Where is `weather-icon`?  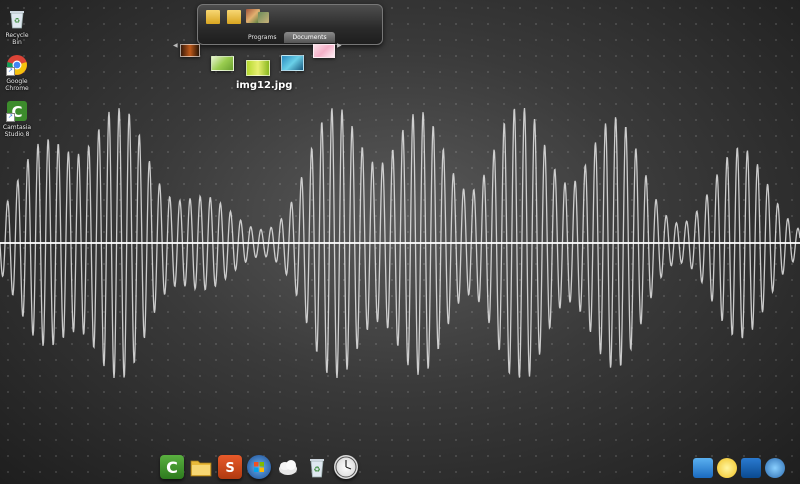
weather-icon is located at coordinates (288, 467).